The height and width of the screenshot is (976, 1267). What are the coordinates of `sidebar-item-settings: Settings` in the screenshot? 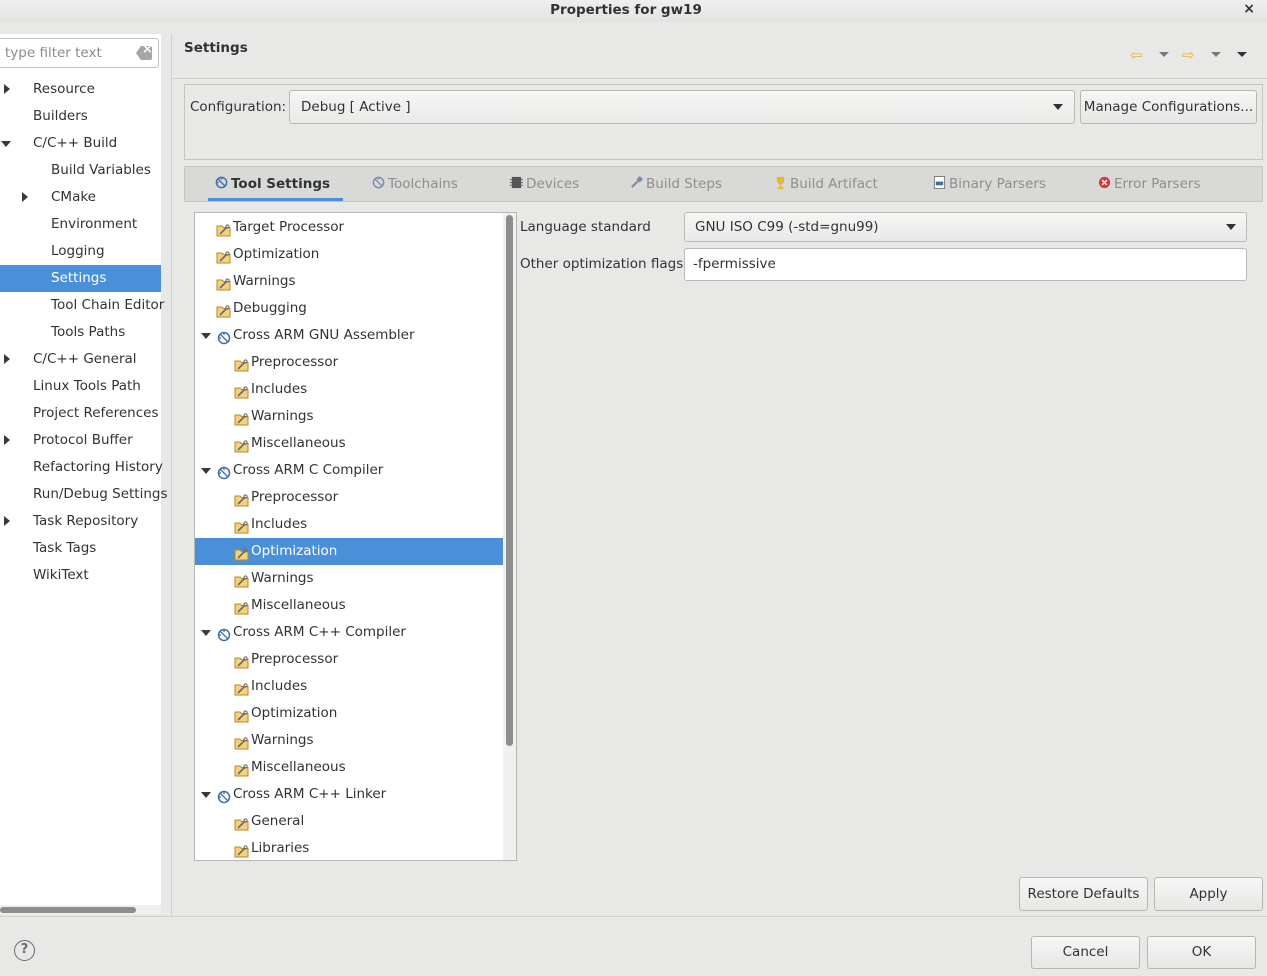 It's located at (80, 278).